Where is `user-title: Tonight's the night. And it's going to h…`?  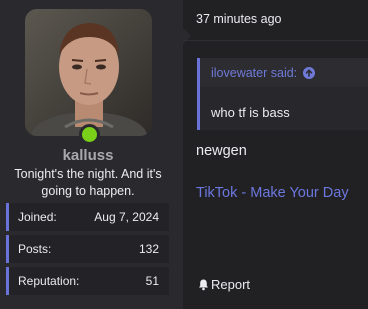
user-title: Tonight's the night. And it's going to h… is located at coordinates (88, 182).